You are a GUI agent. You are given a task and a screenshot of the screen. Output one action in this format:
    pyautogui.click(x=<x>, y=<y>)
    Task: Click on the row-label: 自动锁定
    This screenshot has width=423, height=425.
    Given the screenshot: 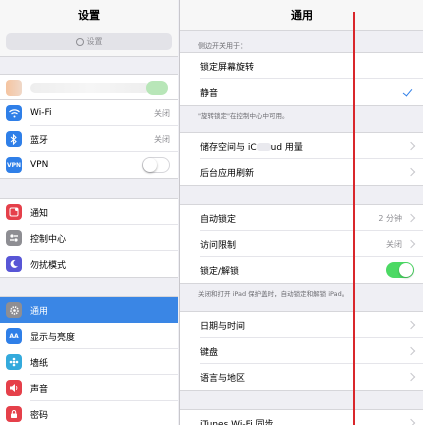 What is the action you would take?
    pyautogui.click(x=218, y=219)
    